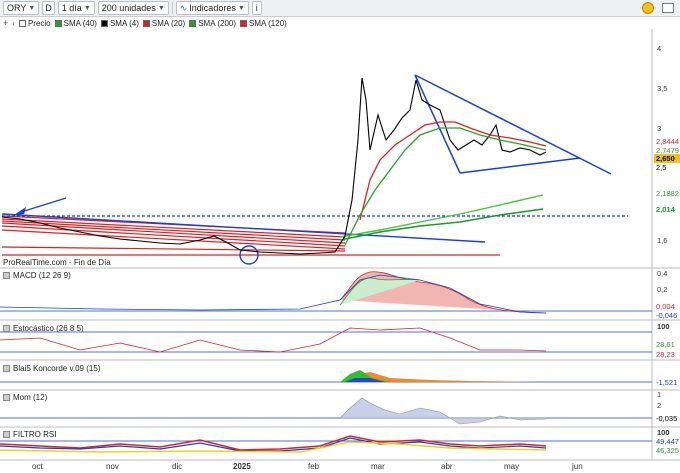  Describe the element at coordinates (57, 368) in the screenshot. I see `blai5-label: Blai5 Koncorde v.09 (15)` at that location.